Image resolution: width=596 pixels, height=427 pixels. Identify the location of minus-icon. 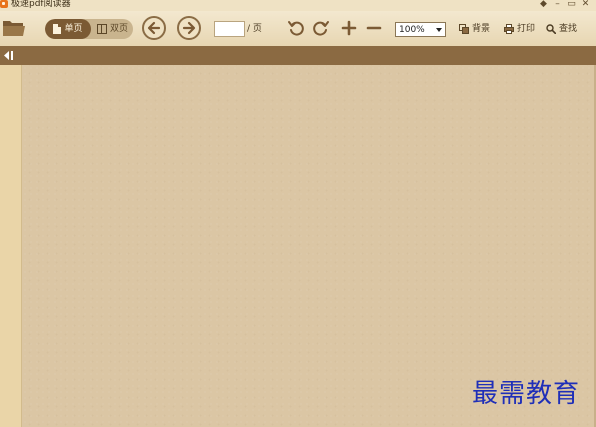
(374, 28).